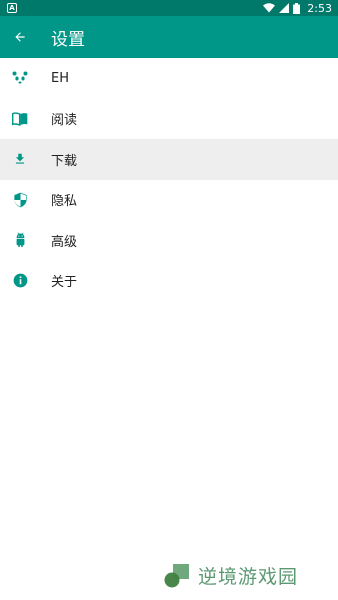 The width and height of the screenshot is (338, 600). Describe the element at coordinates (64, 202) in the screenshot. I see `settings-item-label: 隐私` at that location.